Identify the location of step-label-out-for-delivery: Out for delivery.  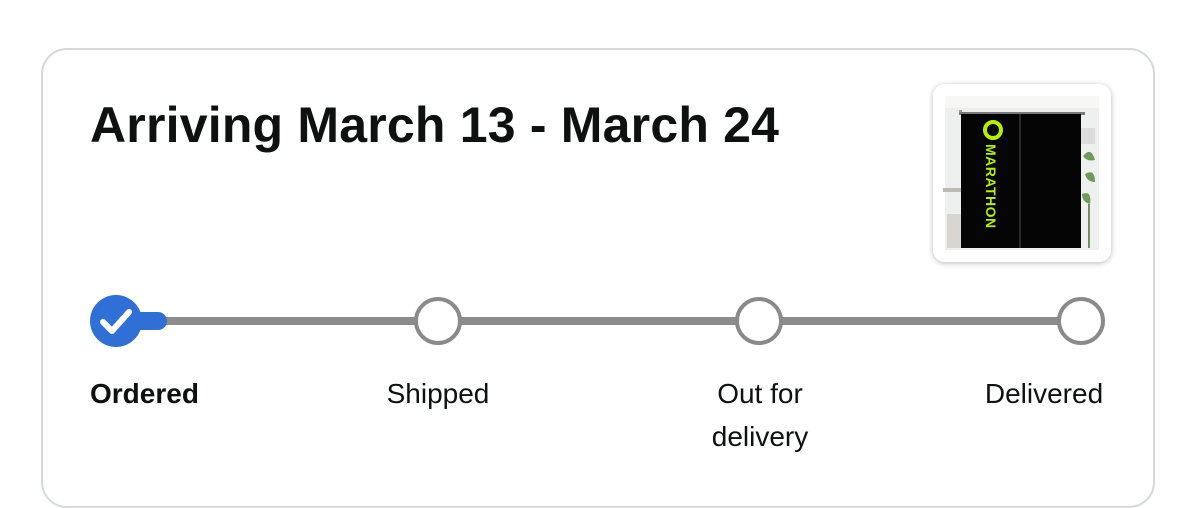
(760, 415).